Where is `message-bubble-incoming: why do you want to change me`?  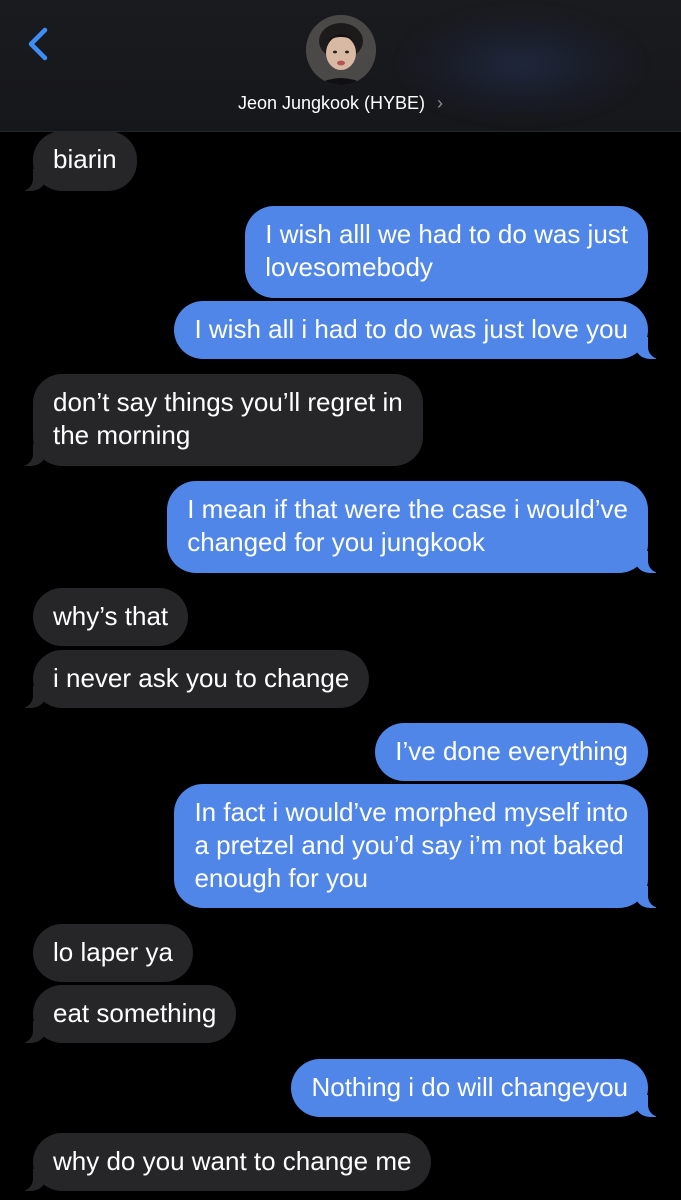
message-bubble-incoming: why do you want to change me is located at coordinates (221, 1162).